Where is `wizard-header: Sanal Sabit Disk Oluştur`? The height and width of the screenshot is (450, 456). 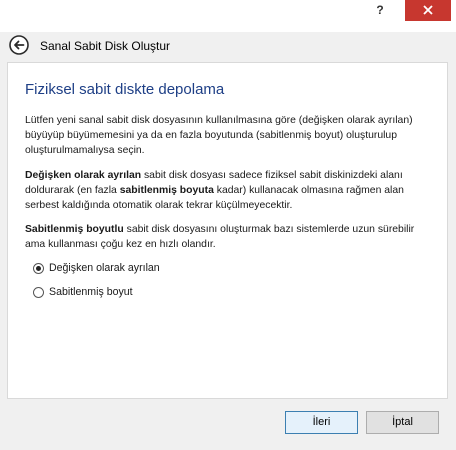 wizard-header: Sanal Sabit Disk Oluştur is located at coordinates (228, 47).